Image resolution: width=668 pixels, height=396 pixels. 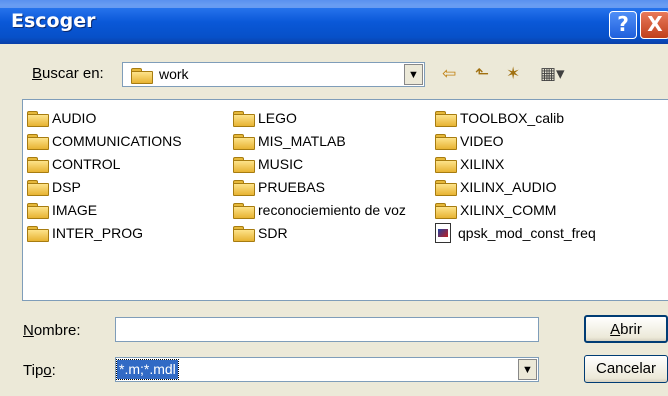 I want to click on folder-item: INTER_PROG, so click(x=85, y=233).